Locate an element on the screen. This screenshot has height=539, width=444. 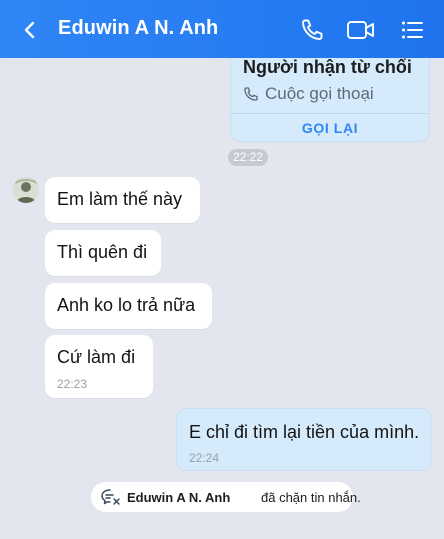
message-text: Thì quên đi is located at coordinates (102, 252).